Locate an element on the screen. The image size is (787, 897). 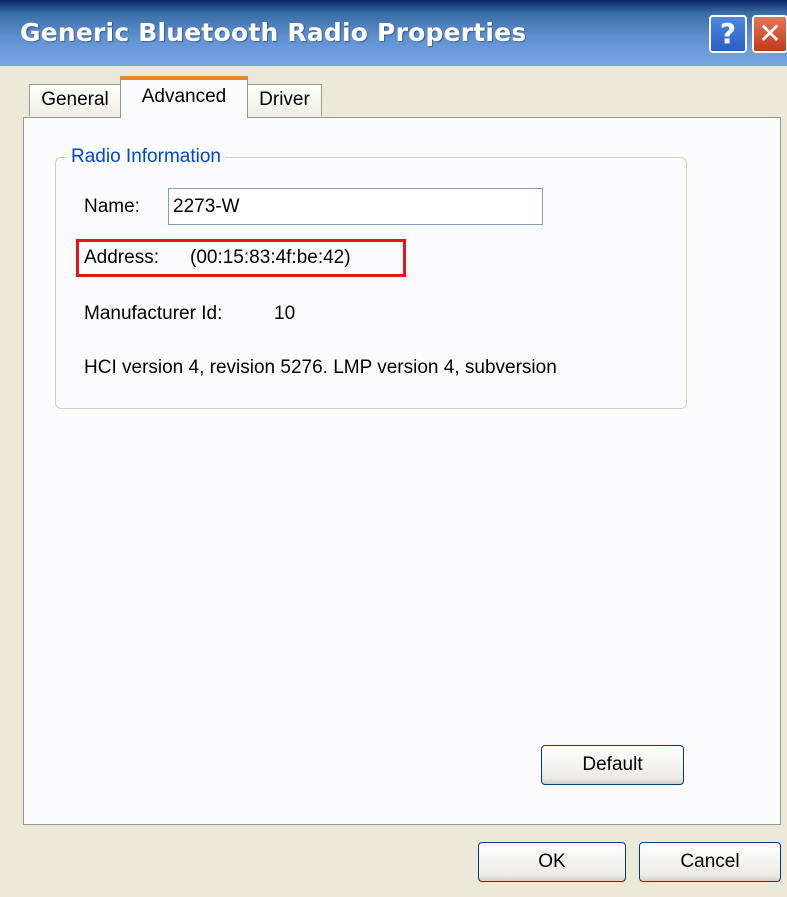
address-value: (00:15:83:4f:be:42) is located at coordinates (270, 257).